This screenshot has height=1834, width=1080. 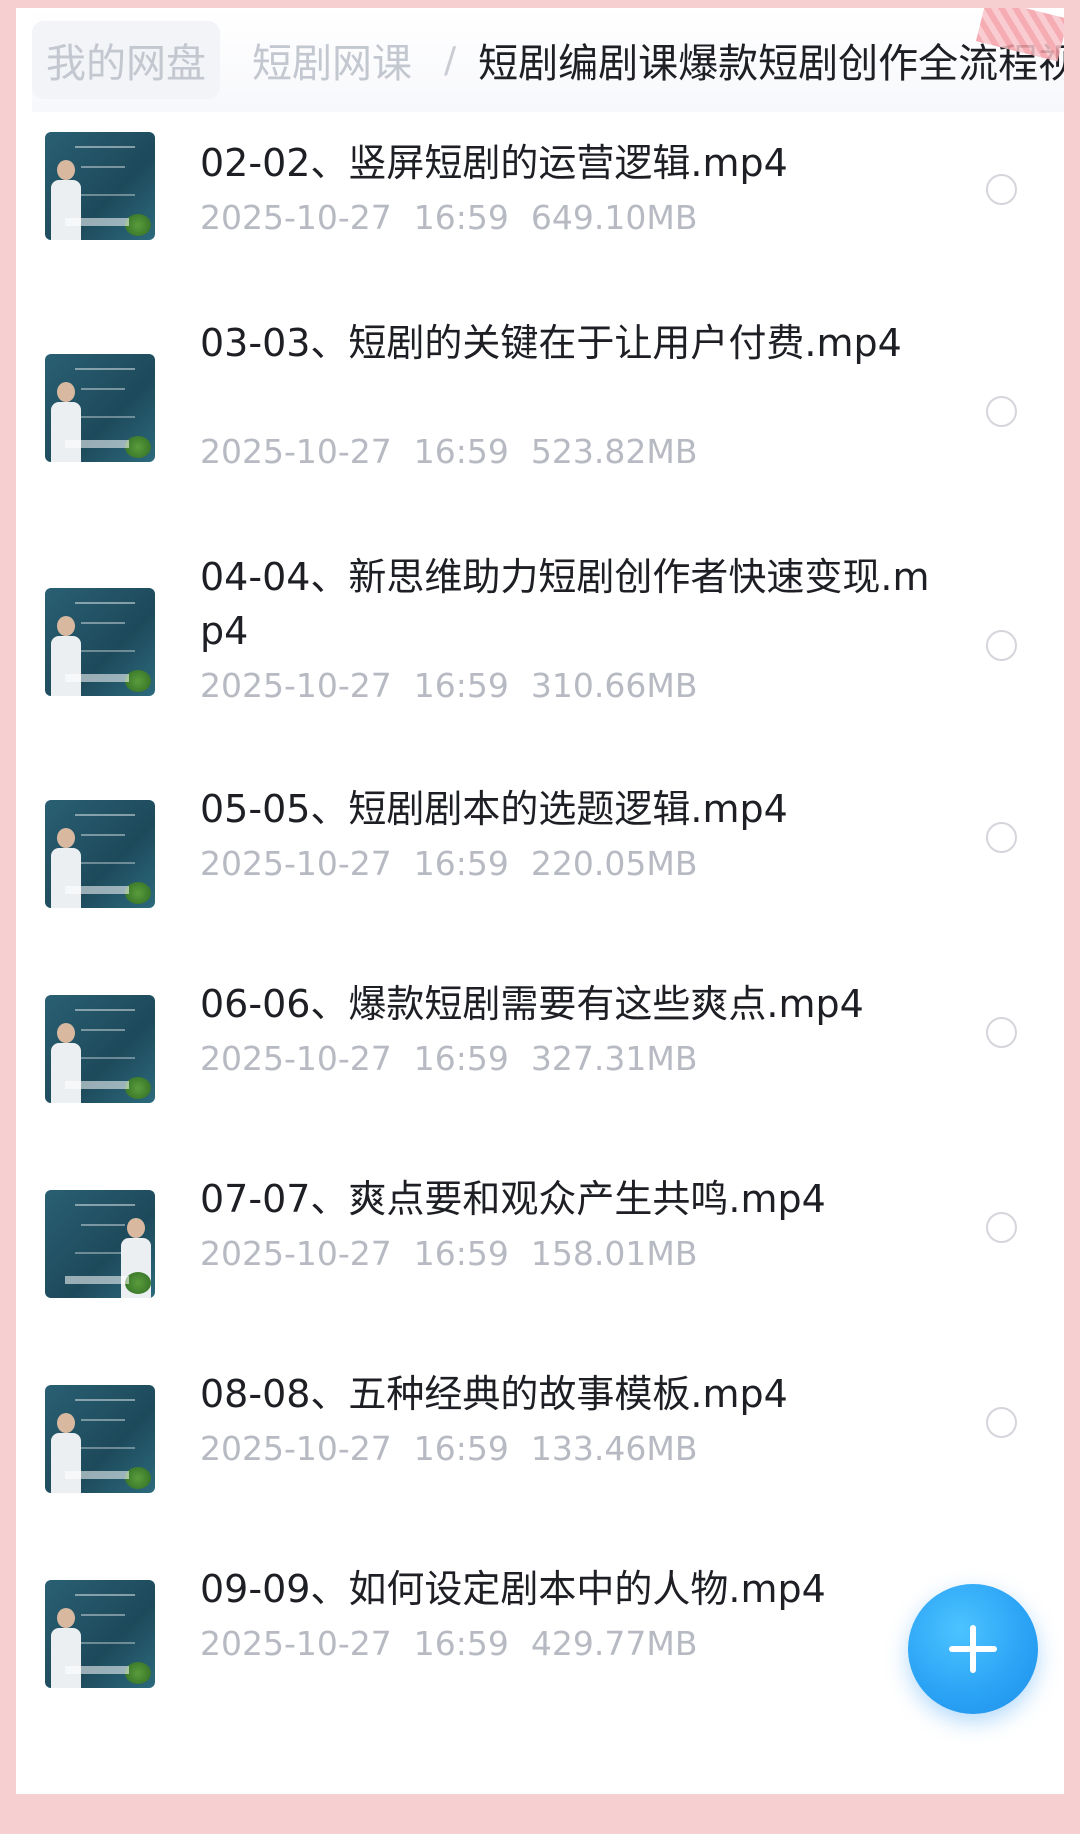 I want to click on file-name: 05-05、短剧剧本的选题逻辑.mp4, so click(x=494, y=809).